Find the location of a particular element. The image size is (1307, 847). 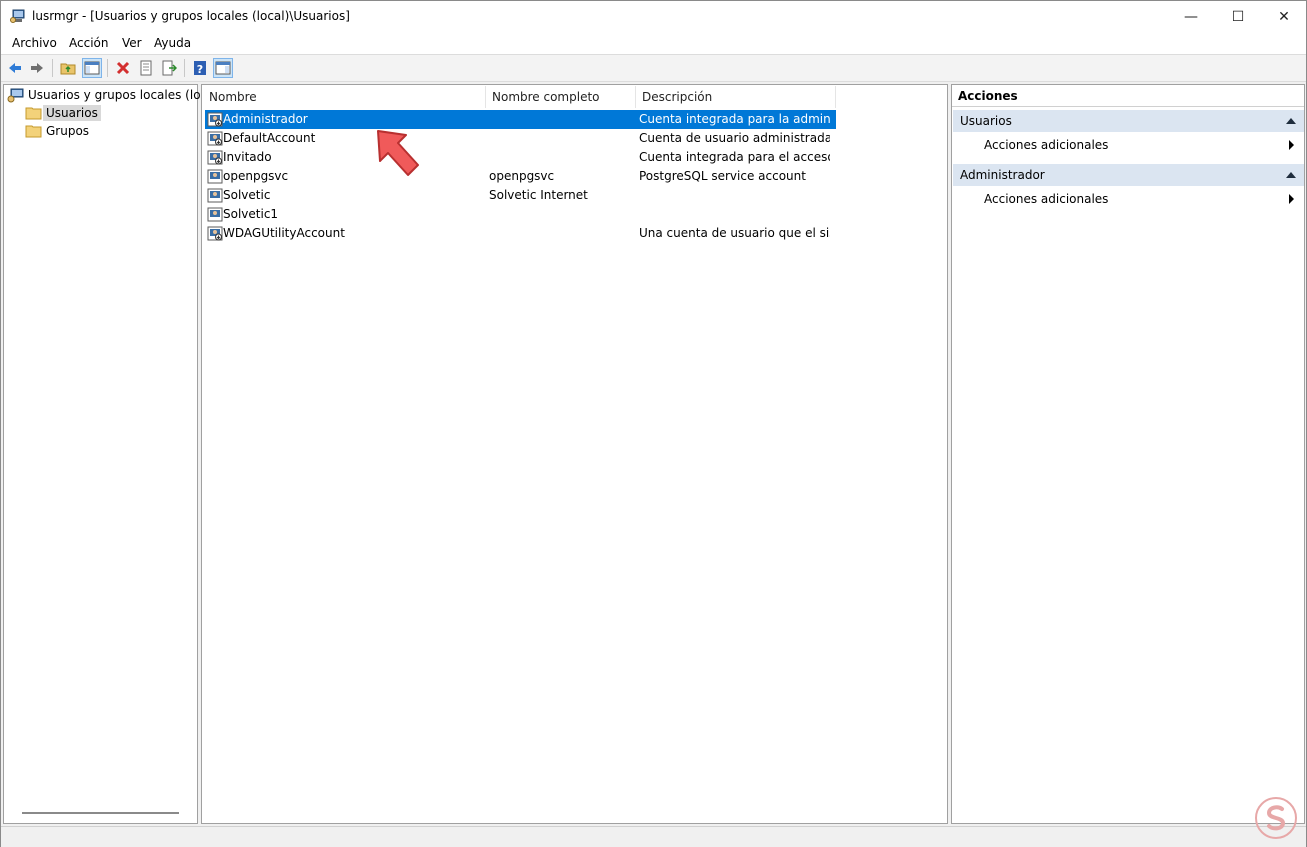

user-full-name-cell: openpgsvc is located at coordinates (522, 176).